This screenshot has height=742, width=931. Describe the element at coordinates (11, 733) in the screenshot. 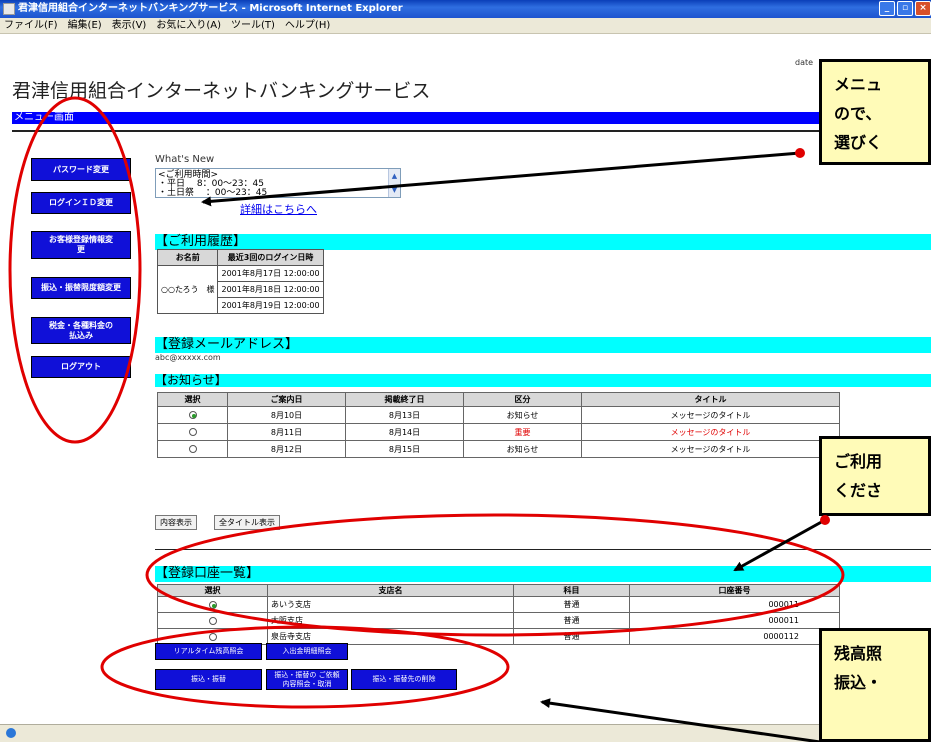

I see `ie-status-icon` at that location.